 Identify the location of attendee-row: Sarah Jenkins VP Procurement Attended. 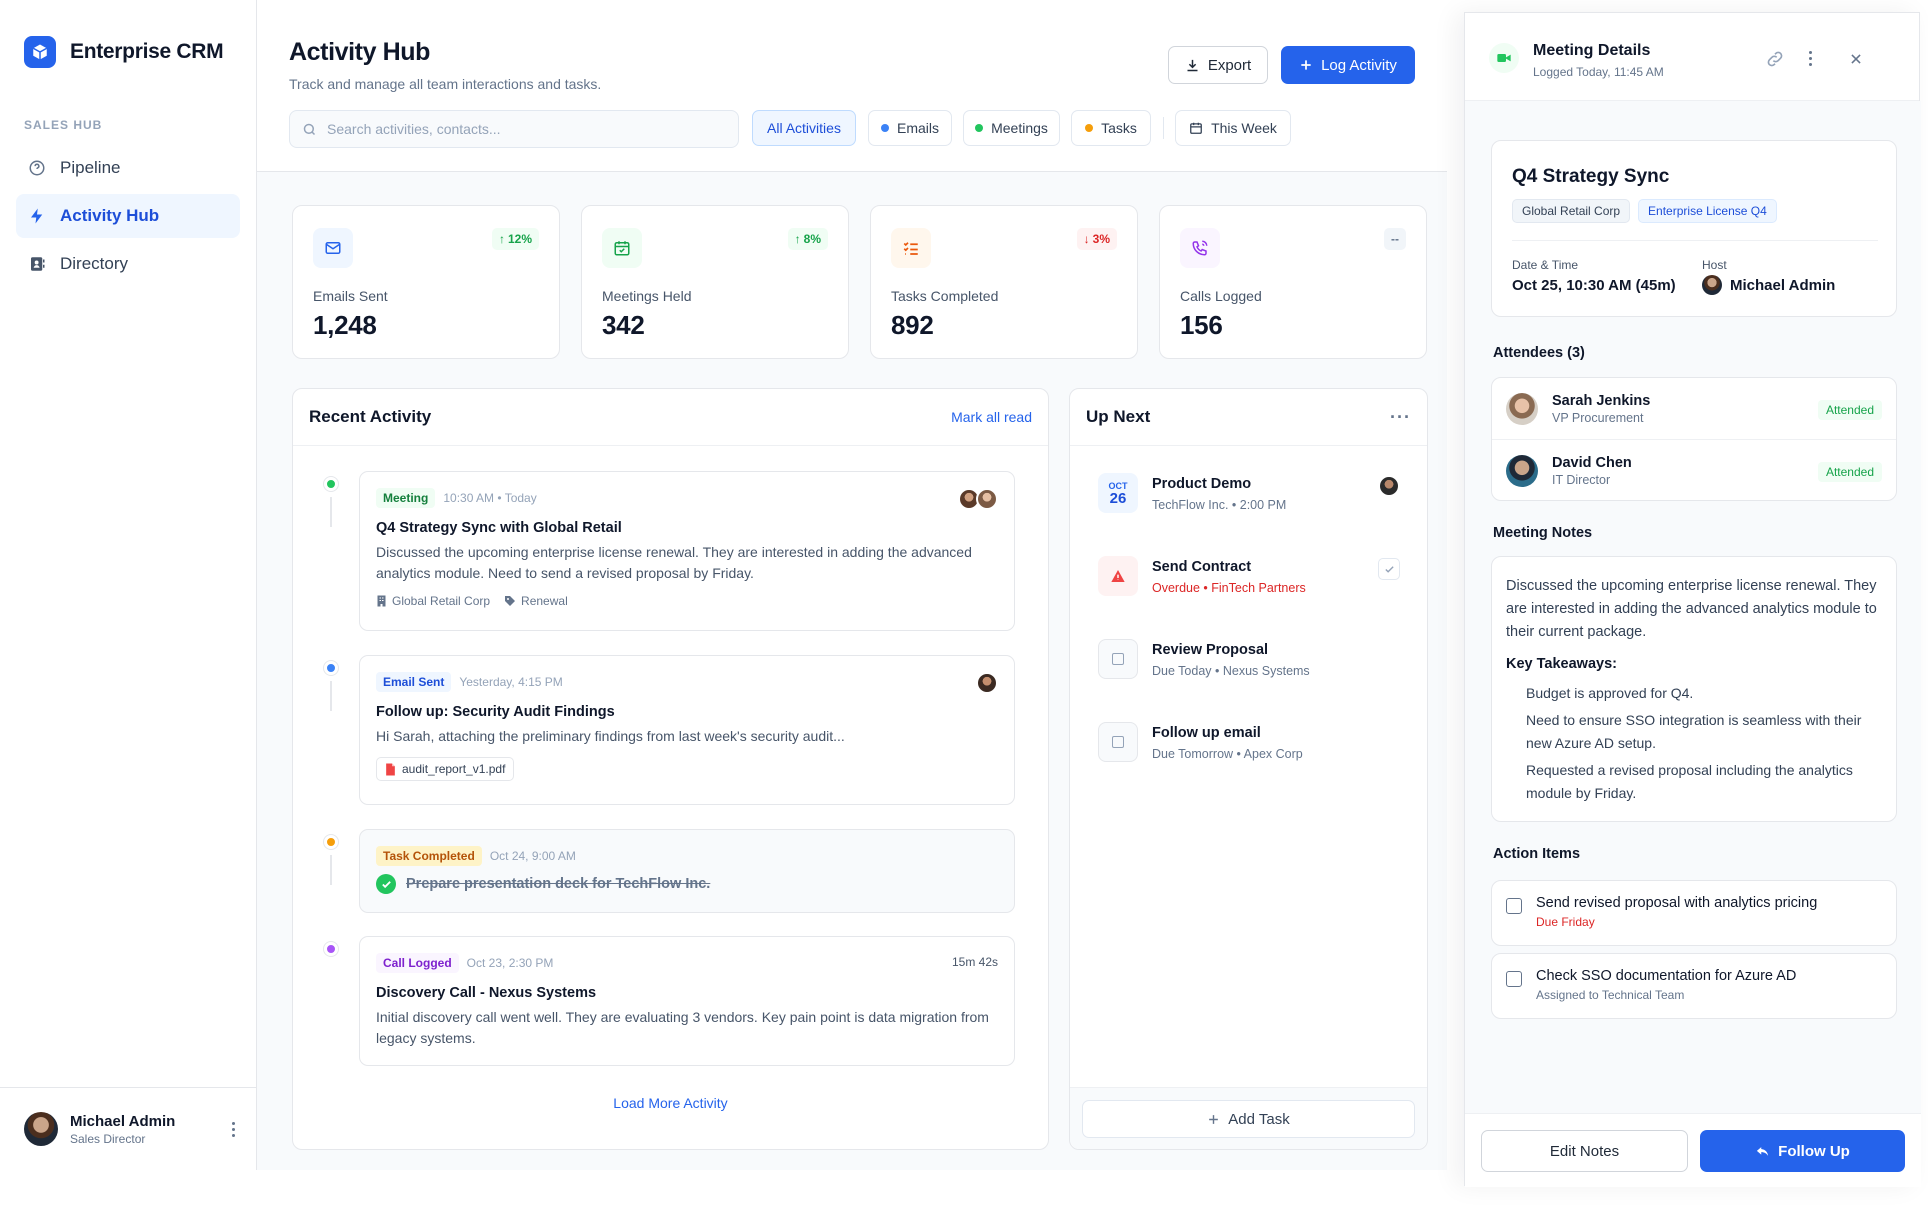
(1694, 409).